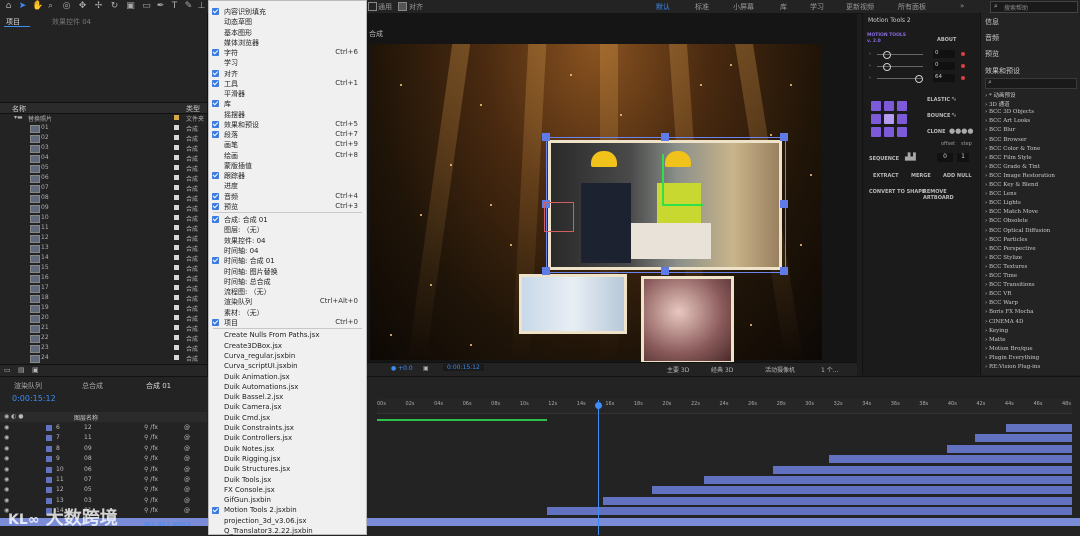  I want to click on layer-row: ◉ 6 12 ⚲ /fx @, so click(103, 428).